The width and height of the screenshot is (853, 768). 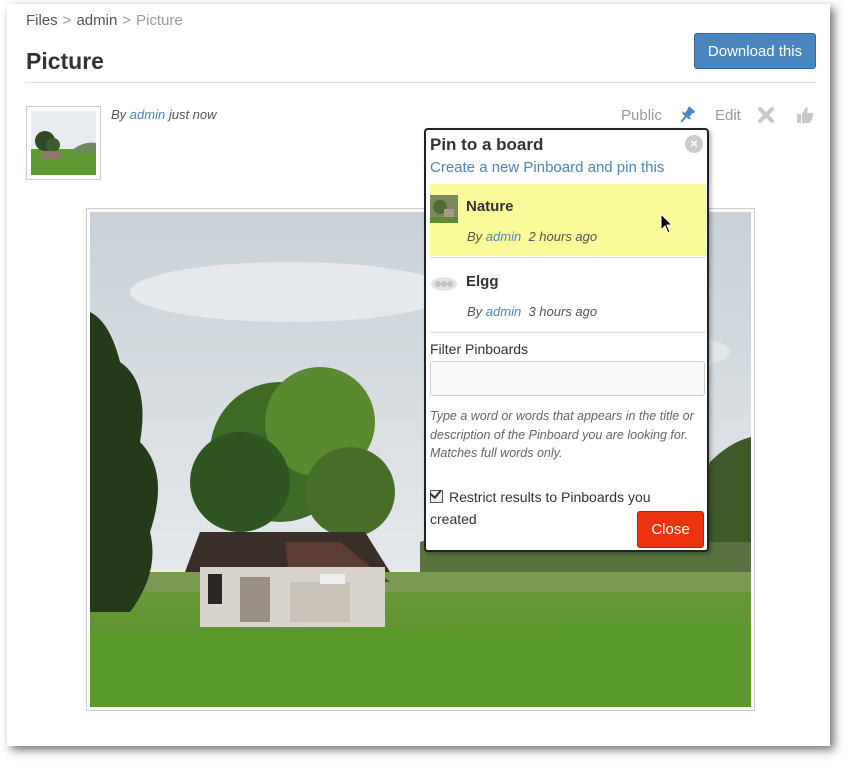 What do you see at coordinates (667, 223) in the screenshot?
I see `mouse-cursor-icon` at bounding box center [667, 223].